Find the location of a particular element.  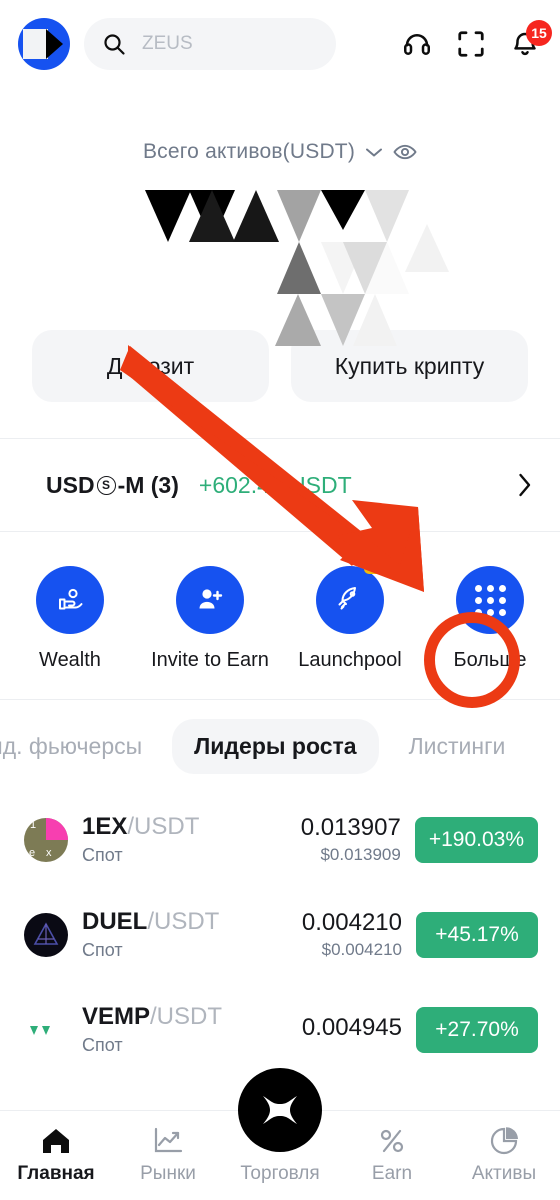

header-actions: 15 is located at coordinates (477, 39).